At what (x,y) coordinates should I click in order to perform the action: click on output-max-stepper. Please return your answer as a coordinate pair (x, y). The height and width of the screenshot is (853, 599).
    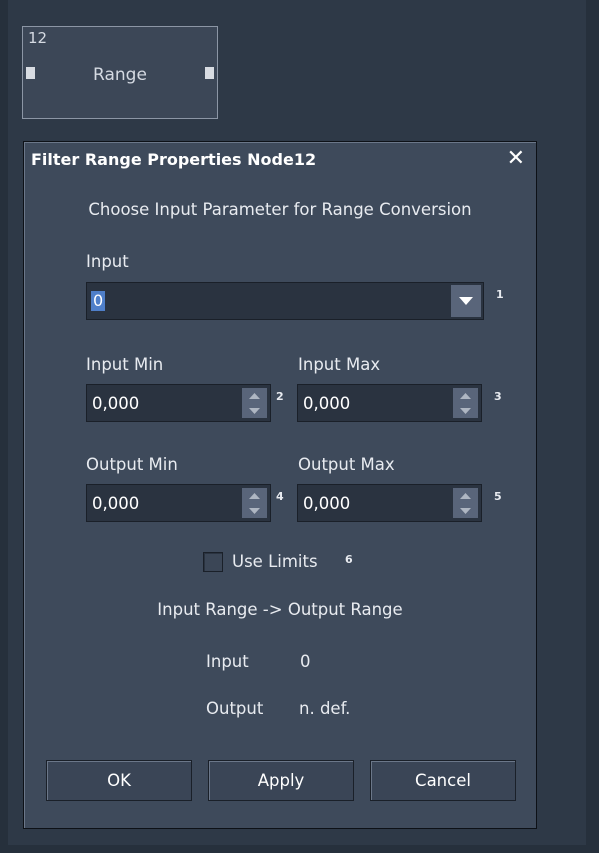
    Looking at the image, I should click on (465, 503).